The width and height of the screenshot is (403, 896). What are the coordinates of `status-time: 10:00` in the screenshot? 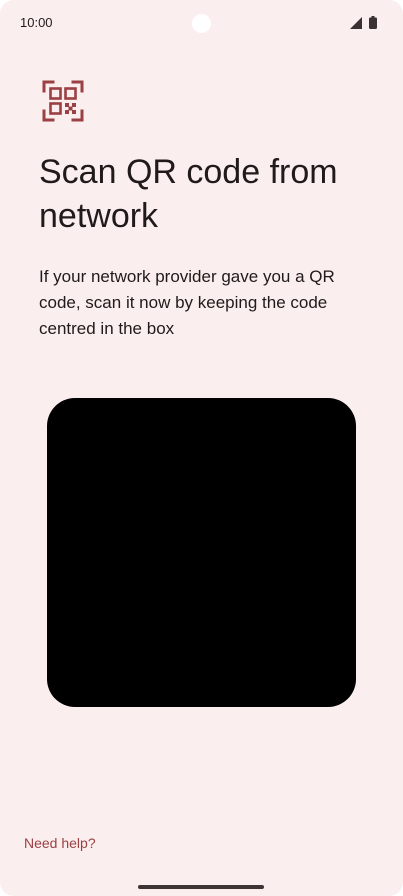 It's located at (36, 22).